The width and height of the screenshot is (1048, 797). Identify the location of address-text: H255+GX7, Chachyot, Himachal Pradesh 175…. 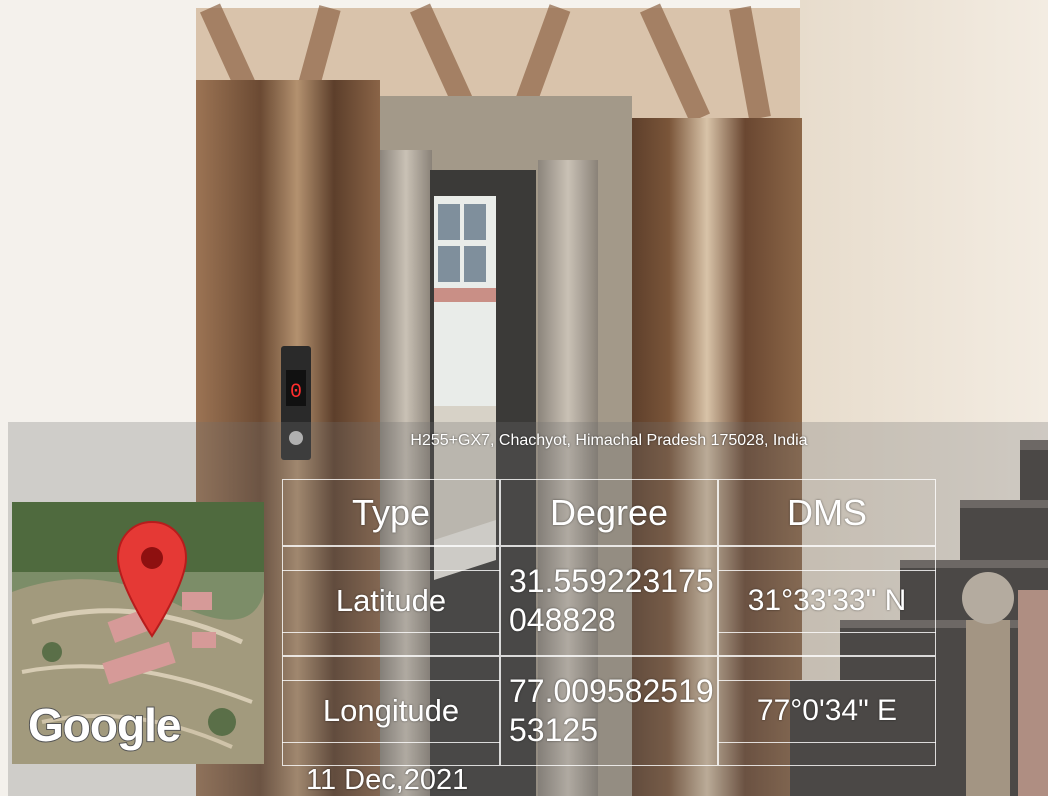
(609, 440).